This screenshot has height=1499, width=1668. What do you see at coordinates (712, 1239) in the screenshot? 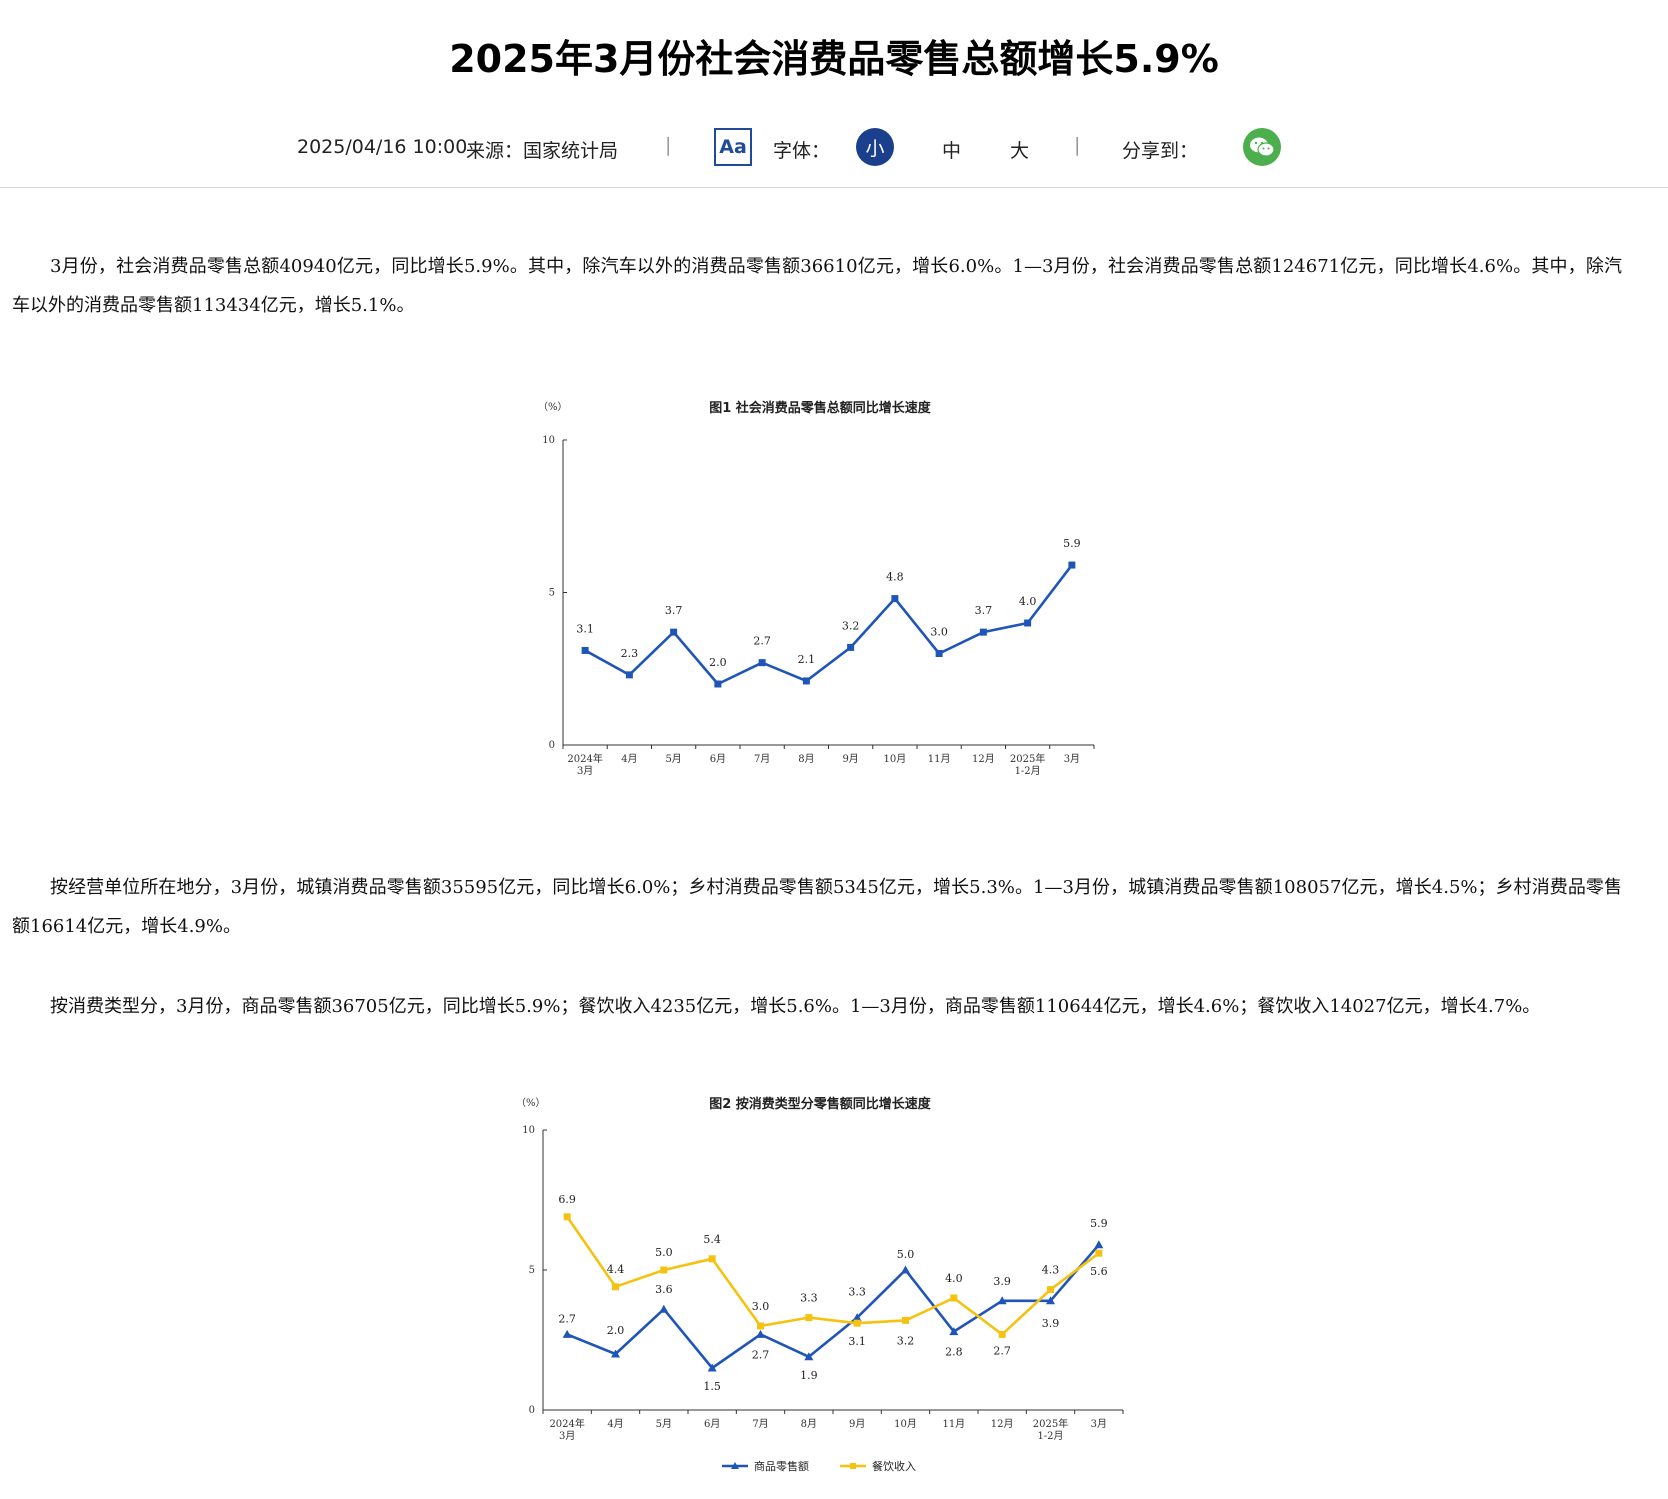
I see `data-label: 5.4` at bounding box center [712, 1239].